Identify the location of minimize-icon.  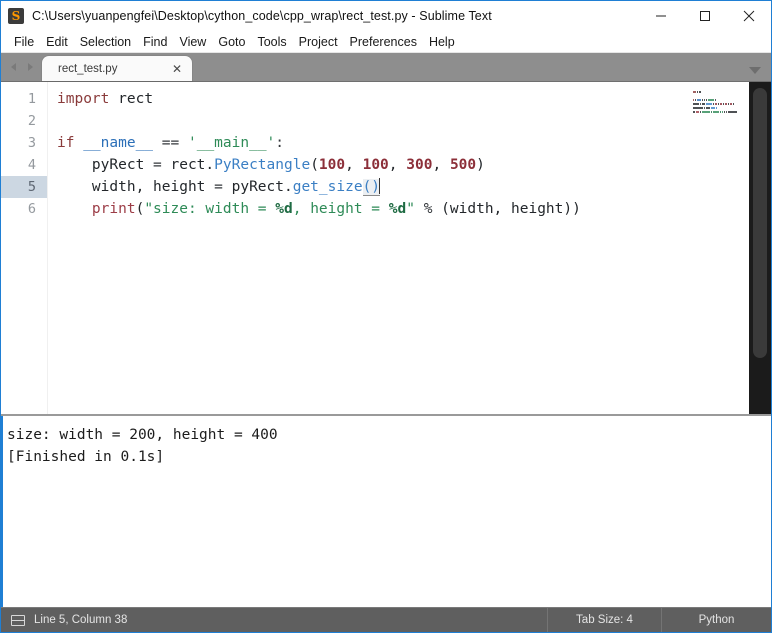
(661, 16).